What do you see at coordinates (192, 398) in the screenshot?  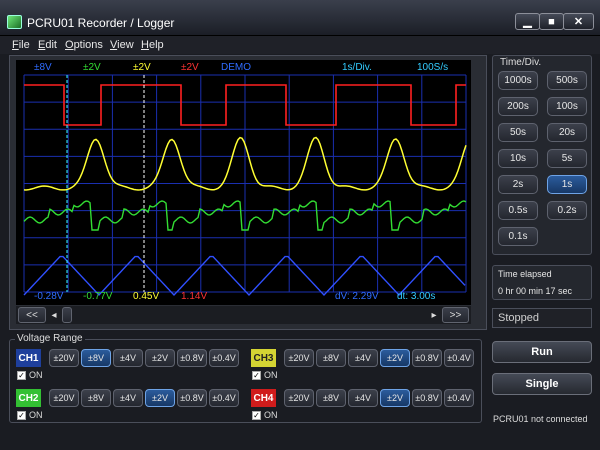 I see `channel-ch2-range-0.8V: ±0.8V` at bounding box center [192, 398].